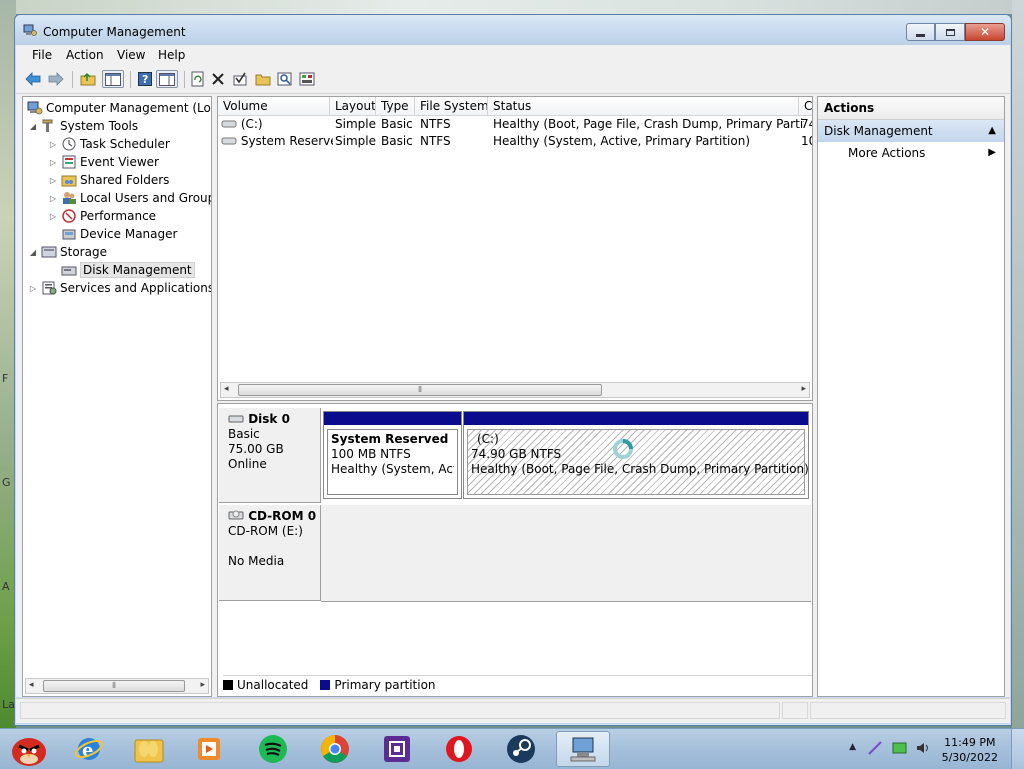 The height and width of the screenshot is (769, 1024). What do you see at coordinates (985, 32) in the screenshot?
I see `close-button: ✕` at bounding box center [985, 32].